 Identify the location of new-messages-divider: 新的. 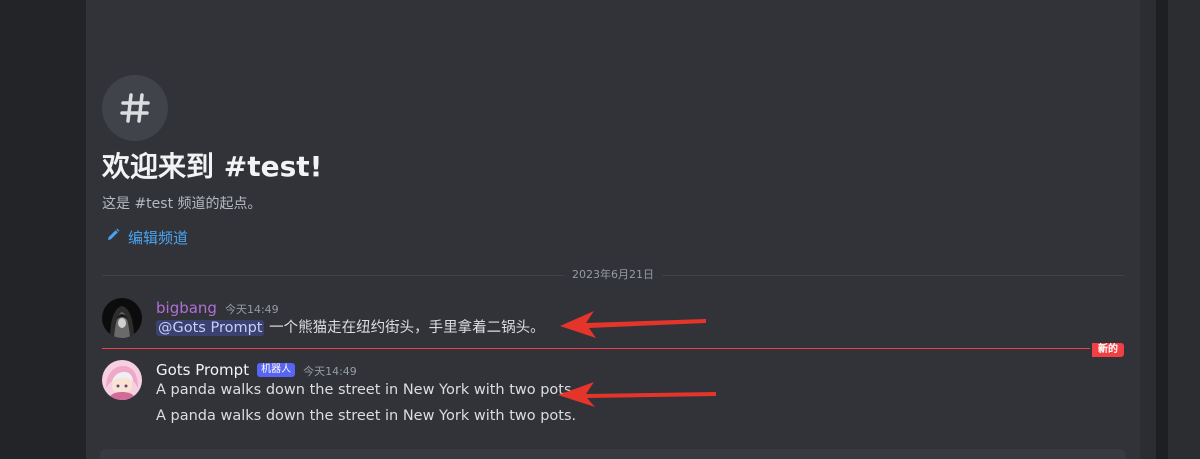
(613, 350).